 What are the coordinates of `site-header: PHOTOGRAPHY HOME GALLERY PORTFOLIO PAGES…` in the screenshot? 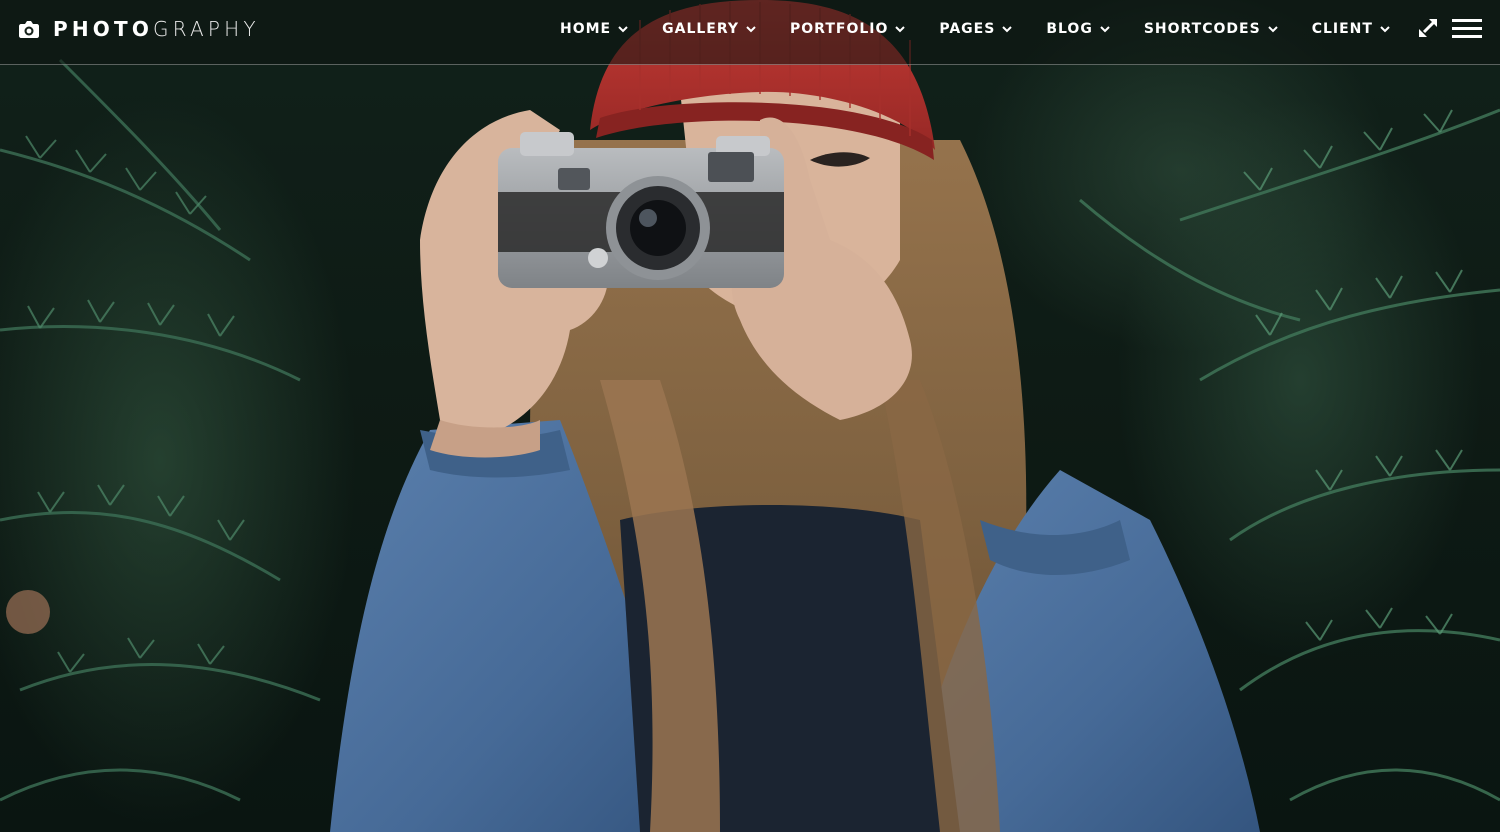 It's located at (750, 32).